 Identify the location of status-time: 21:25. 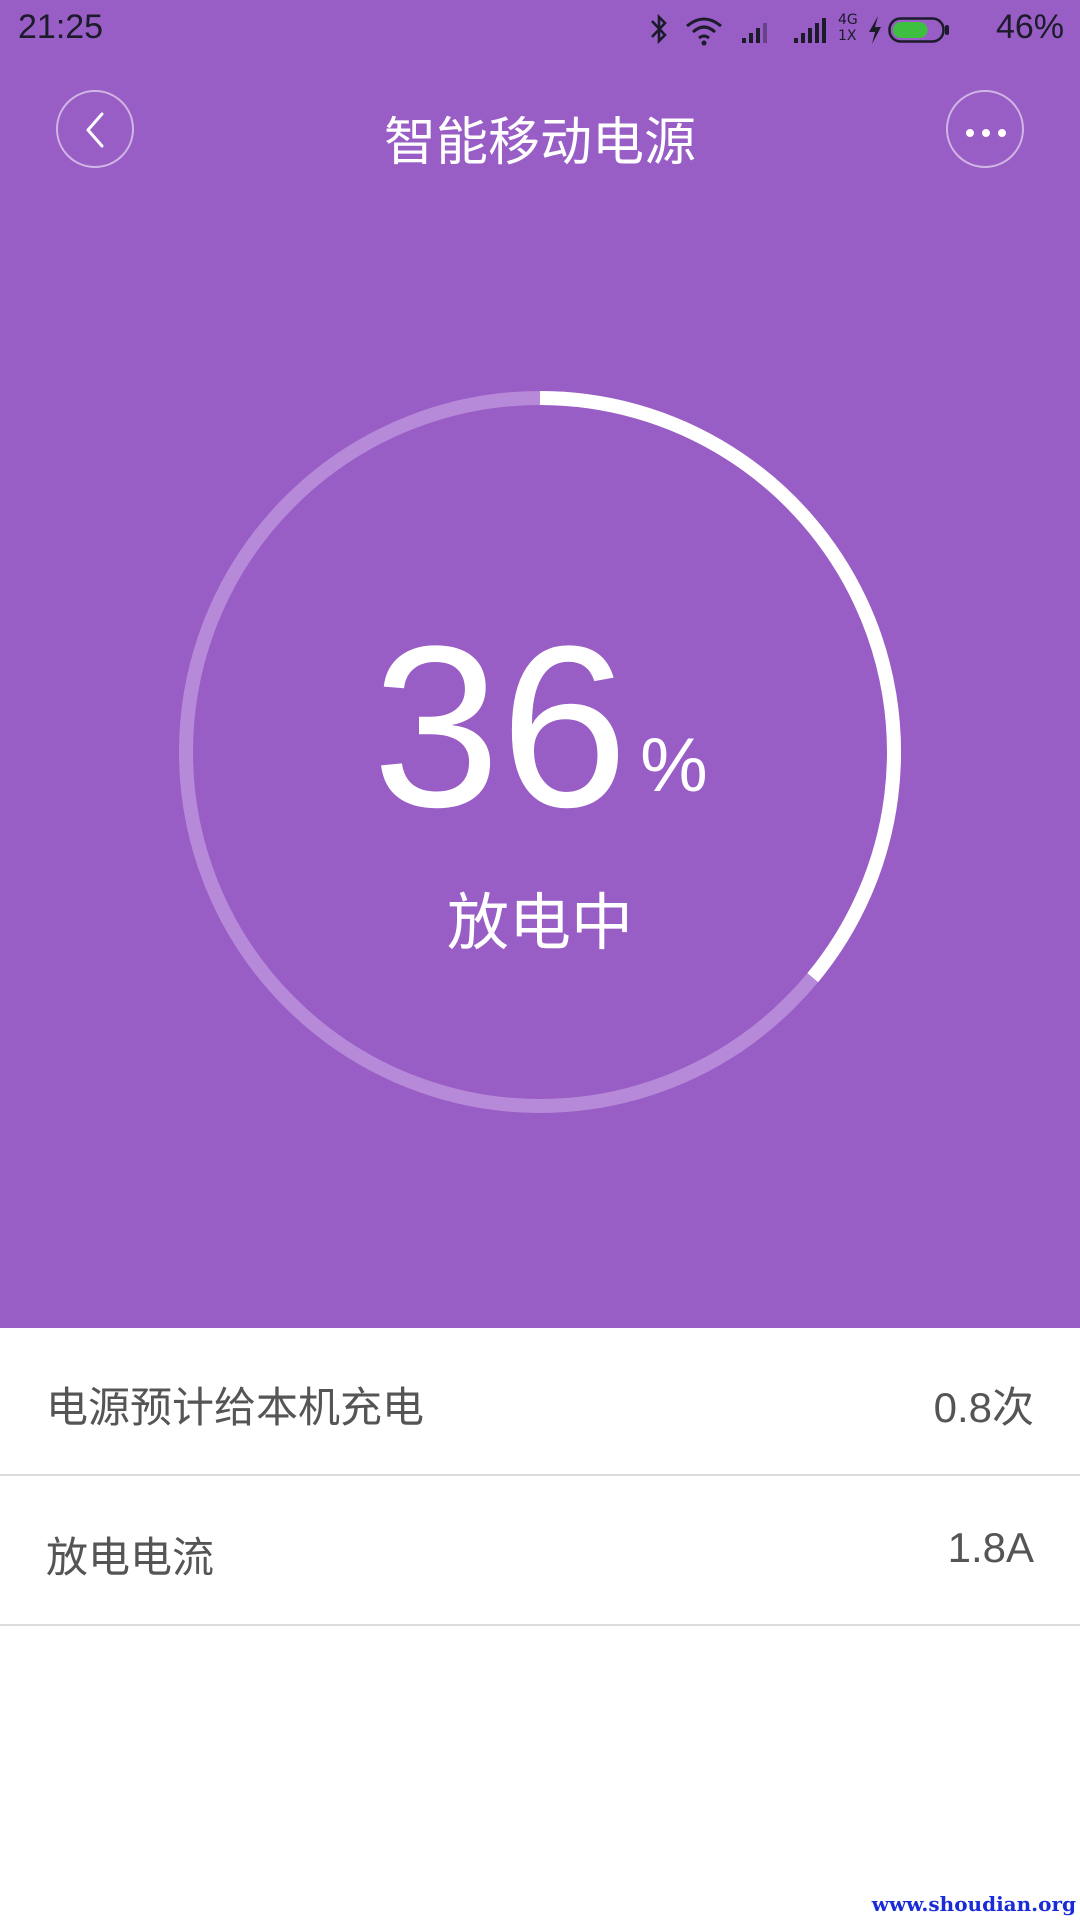
(61, 27).